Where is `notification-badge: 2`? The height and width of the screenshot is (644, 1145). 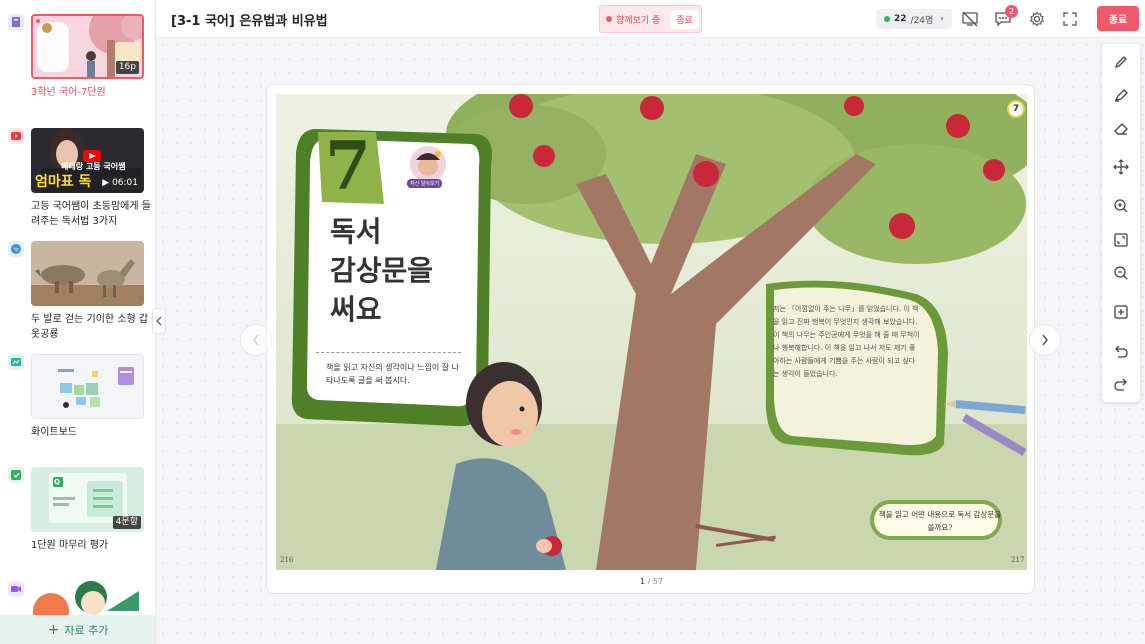 notification-badge: 2 is located at coordinates (1011, 11).